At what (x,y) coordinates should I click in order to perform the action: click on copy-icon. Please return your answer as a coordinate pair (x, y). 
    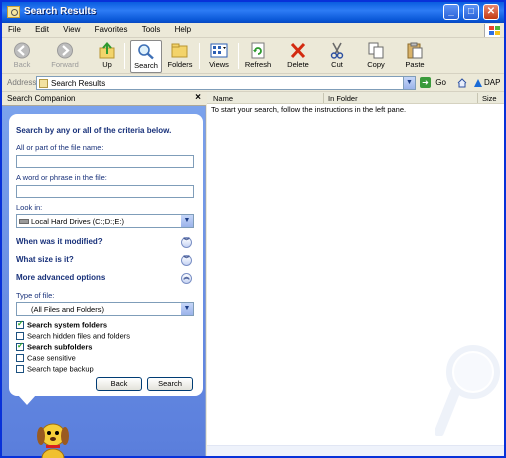
    Looking at the image, I should click on (376, 50).